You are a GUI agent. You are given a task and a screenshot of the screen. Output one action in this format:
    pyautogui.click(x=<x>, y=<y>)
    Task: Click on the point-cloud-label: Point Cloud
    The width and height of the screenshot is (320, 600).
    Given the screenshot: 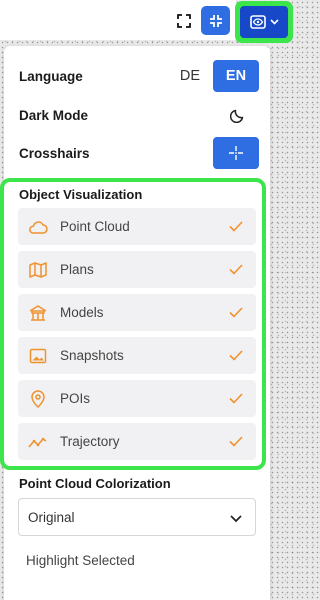 What is the action you would take?
    pyautogui.click(x=95, y=226)
    